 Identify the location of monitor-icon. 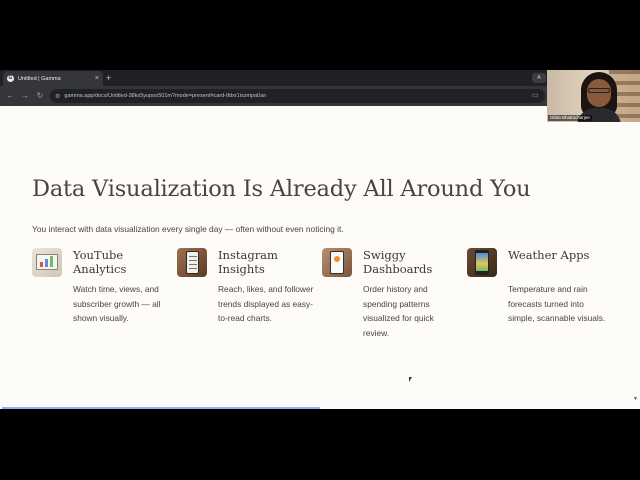
(47, 262).